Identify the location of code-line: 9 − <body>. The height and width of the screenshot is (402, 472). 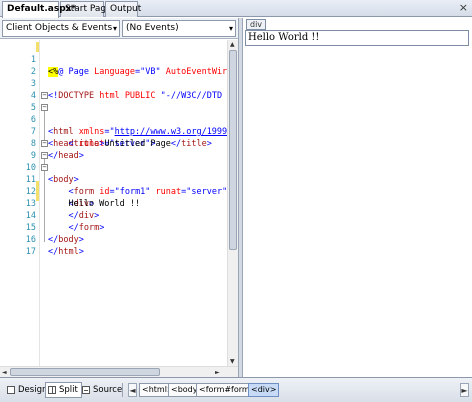
(119, 162).